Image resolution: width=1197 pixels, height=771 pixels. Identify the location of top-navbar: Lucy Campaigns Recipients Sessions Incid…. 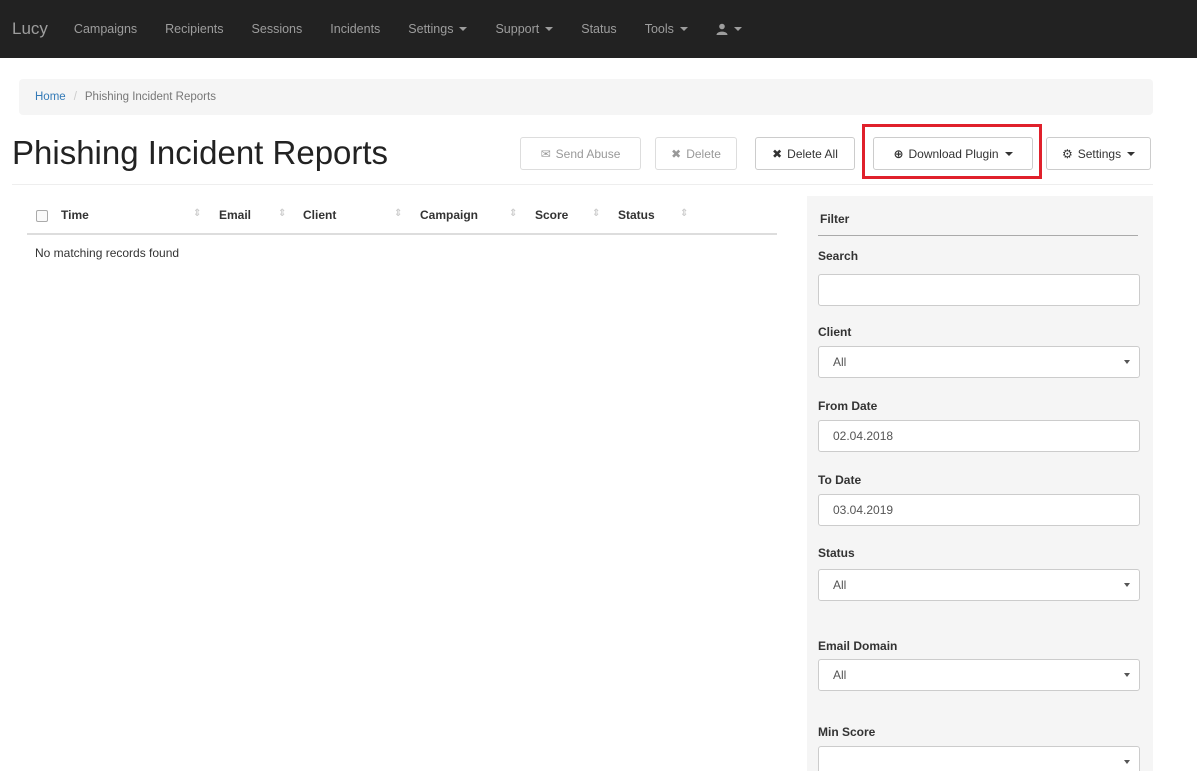
(598, 29).